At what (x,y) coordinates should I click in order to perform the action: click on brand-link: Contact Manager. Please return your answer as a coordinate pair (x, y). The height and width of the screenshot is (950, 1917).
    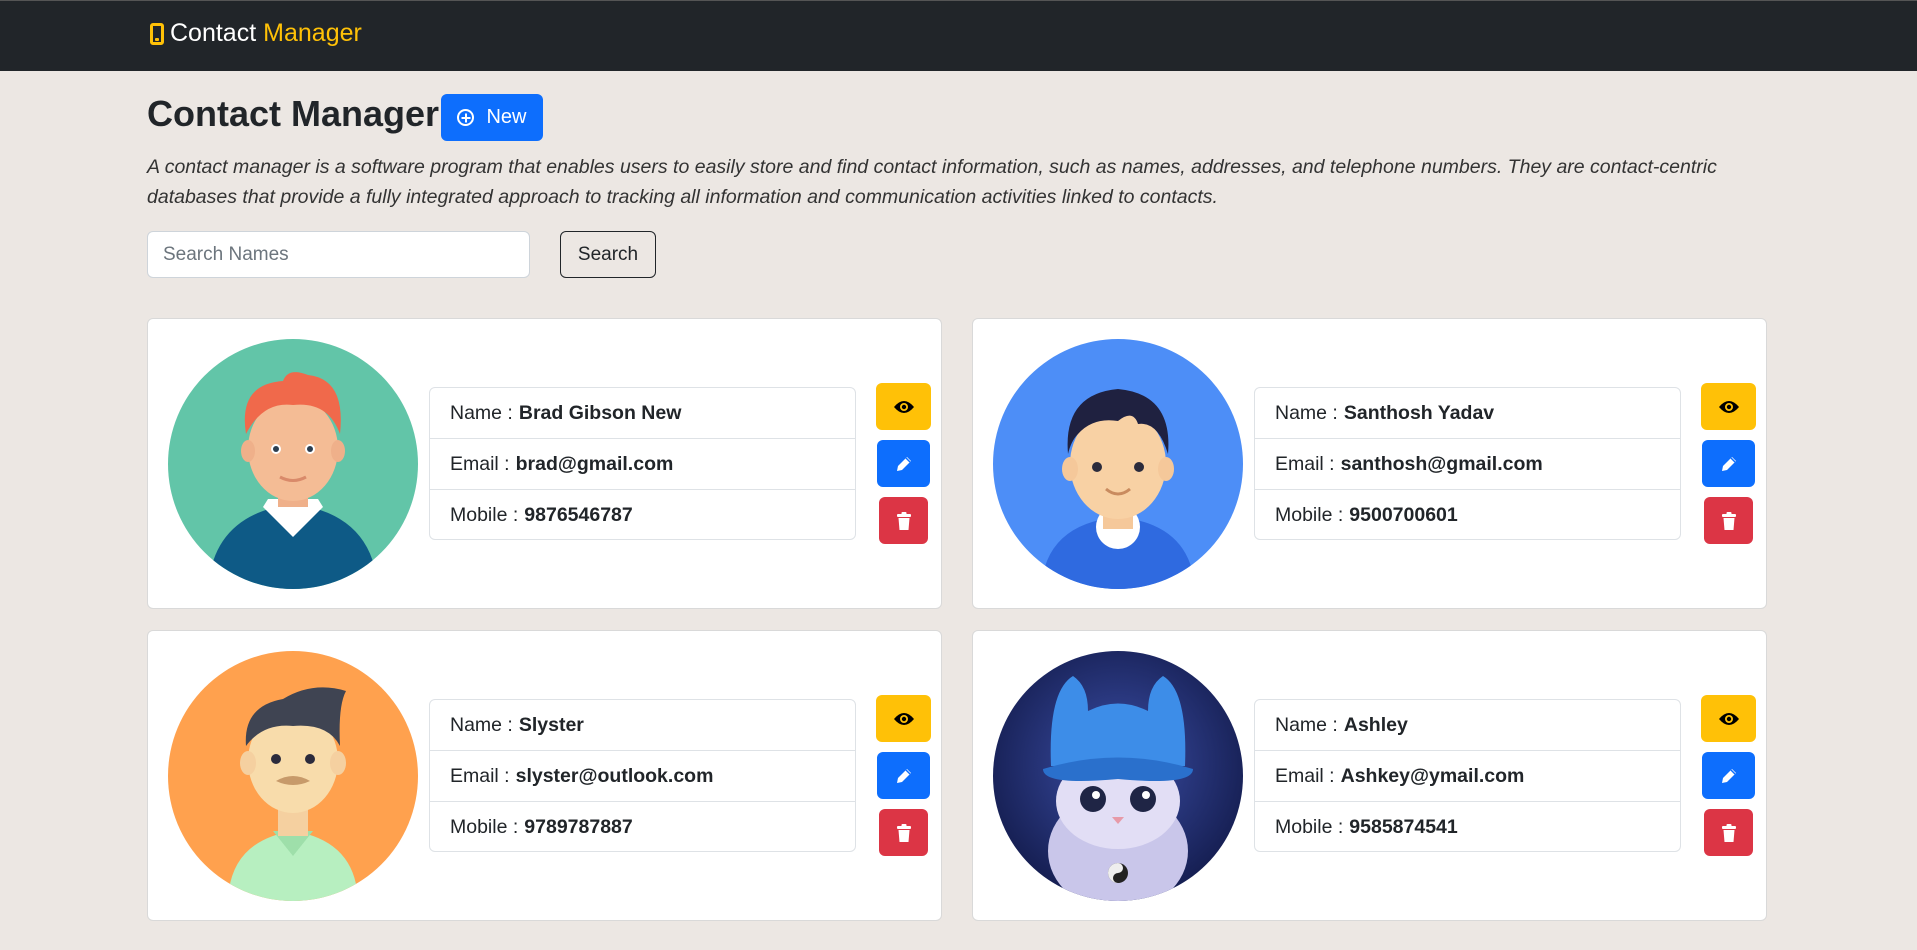
    Looking at the image, I should click on (256, 33).